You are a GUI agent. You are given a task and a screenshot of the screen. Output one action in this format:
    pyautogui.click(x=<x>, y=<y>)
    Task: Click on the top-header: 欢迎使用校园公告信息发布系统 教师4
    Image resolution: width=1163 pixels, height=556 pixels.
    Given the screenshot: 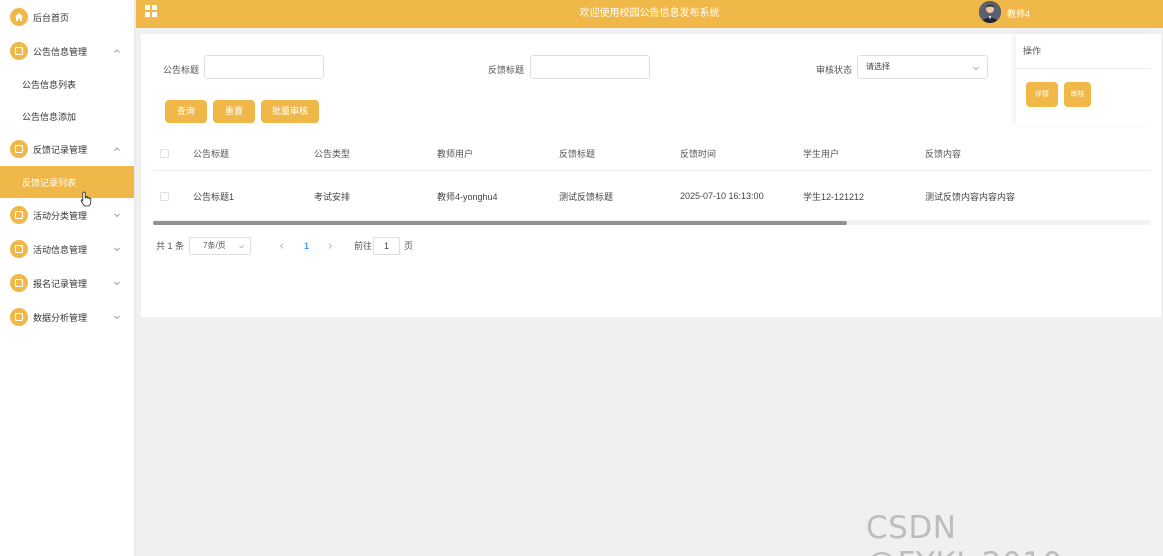 What is the action you would take?
    pyautogui.click(x=649, y=14)
    